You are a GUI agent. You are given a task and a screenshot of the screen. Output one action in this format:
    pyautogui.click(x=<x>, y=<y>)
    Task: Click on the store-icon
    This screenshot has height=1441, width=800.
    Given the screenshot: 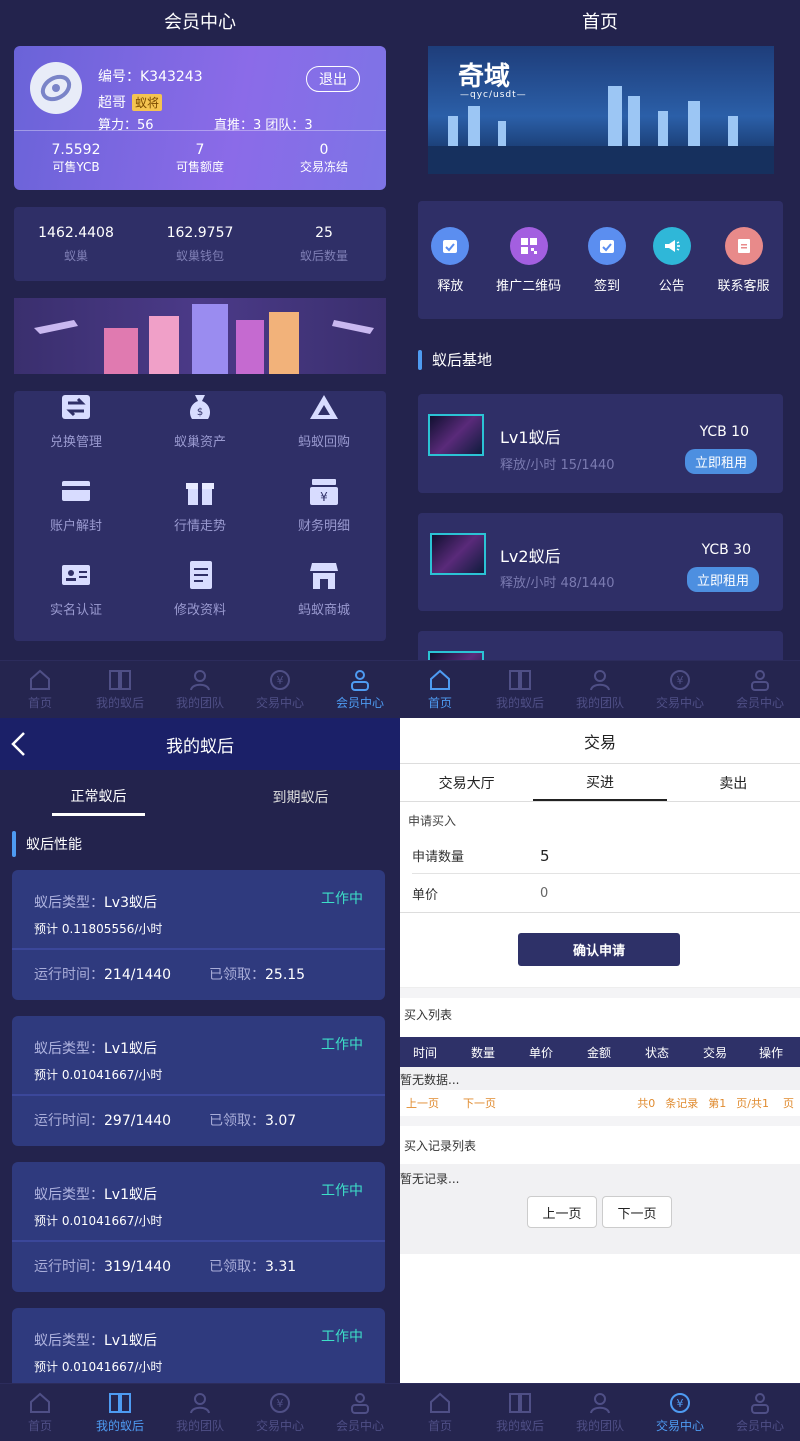 What is the action you would take?
    pyautogui.click(x=324, y=575)
    